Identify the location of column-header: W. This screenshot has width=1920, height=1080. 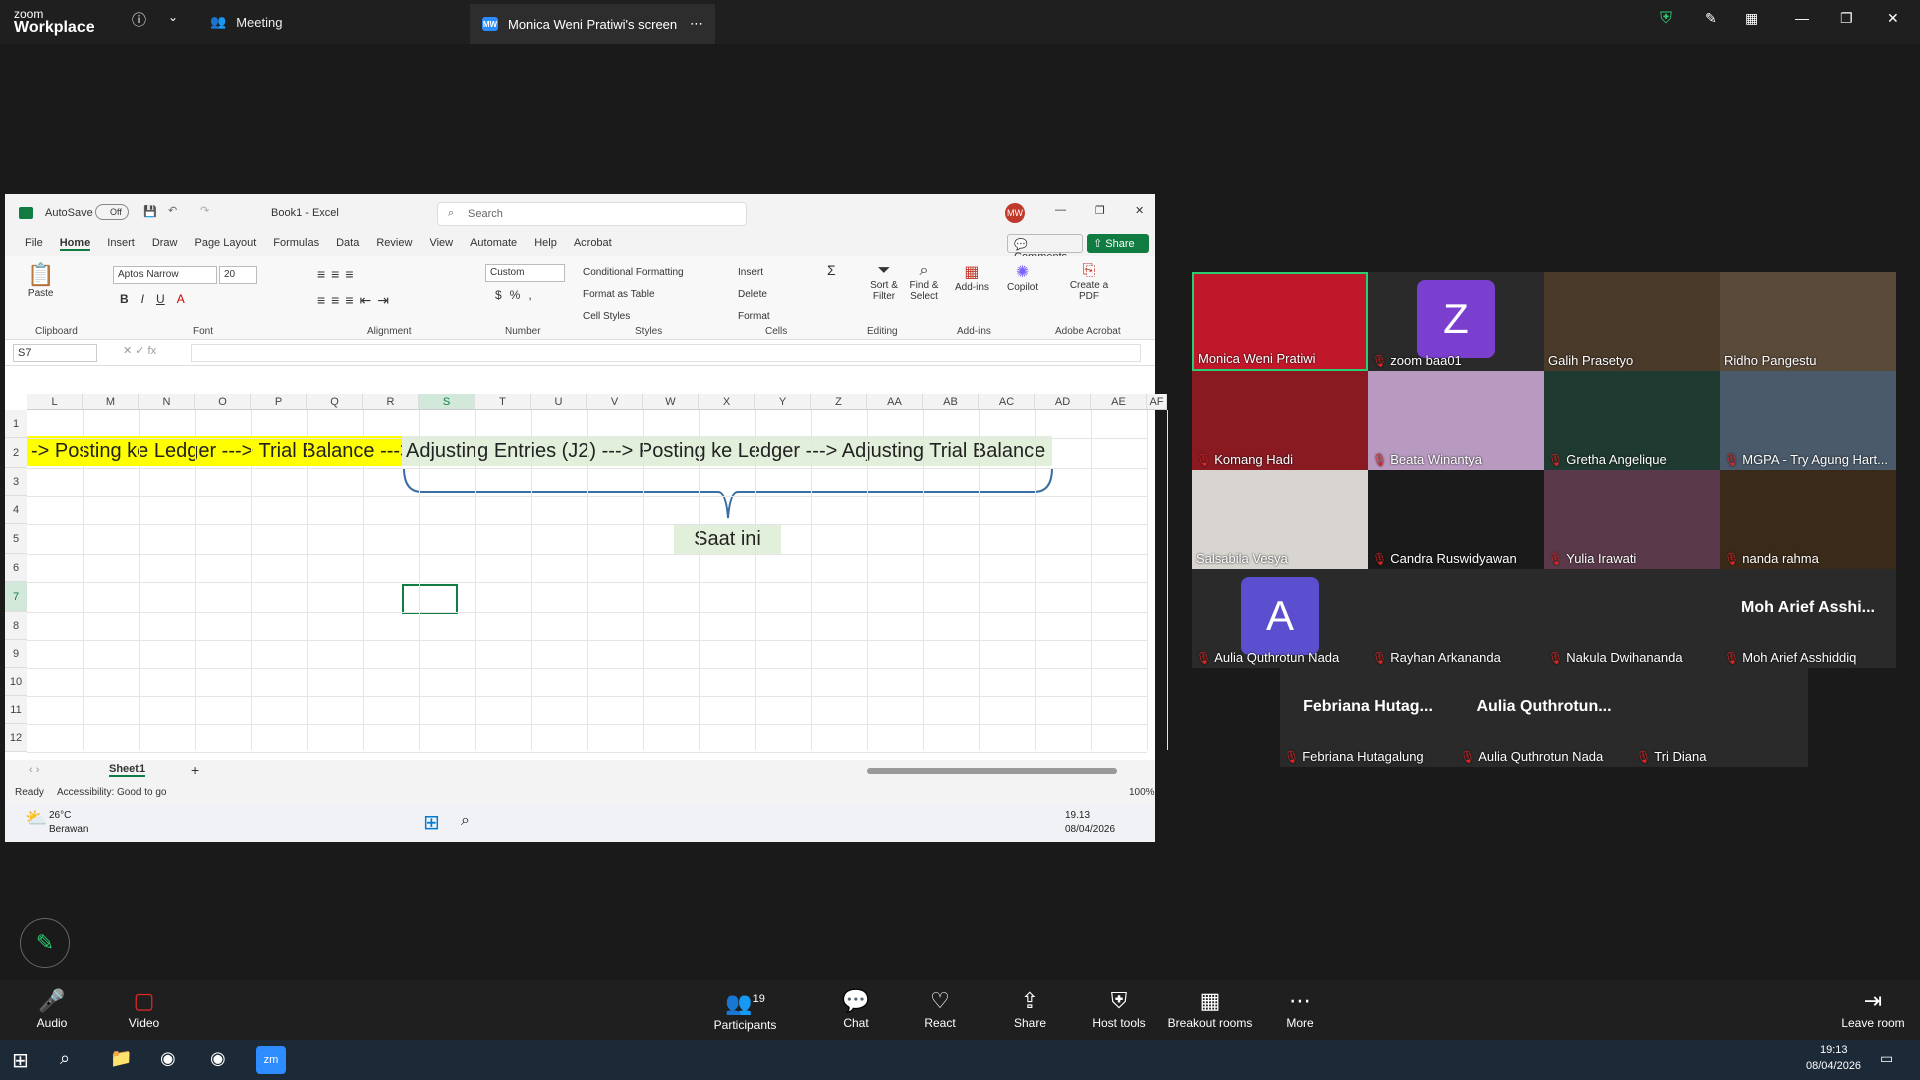
(671, 402).